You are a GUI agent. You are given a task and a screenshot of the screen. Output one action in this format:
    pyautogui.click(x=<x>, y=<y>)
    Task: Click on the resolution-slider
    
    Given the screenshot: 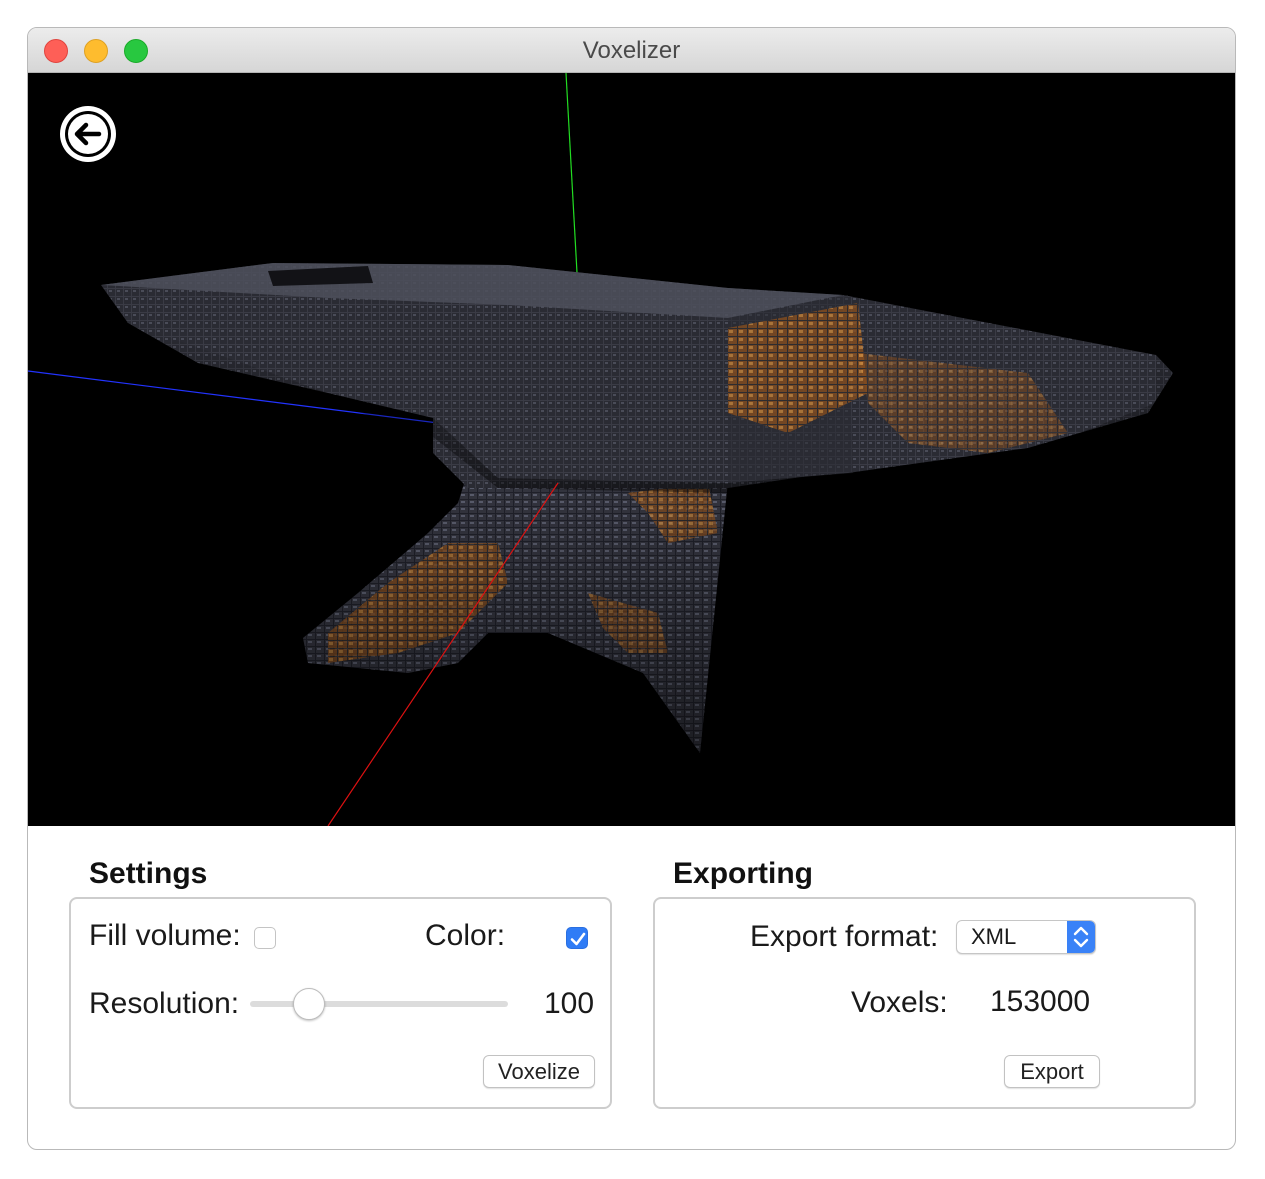 What is the action you would take?
    pyautogui.click(x=379, y=1004)
    